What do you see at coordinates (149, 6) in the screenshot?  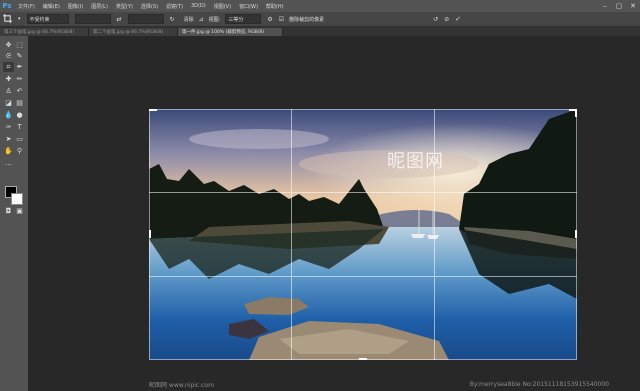 I see `menu-select: 选择(S)` at bounding box center [149, 6].